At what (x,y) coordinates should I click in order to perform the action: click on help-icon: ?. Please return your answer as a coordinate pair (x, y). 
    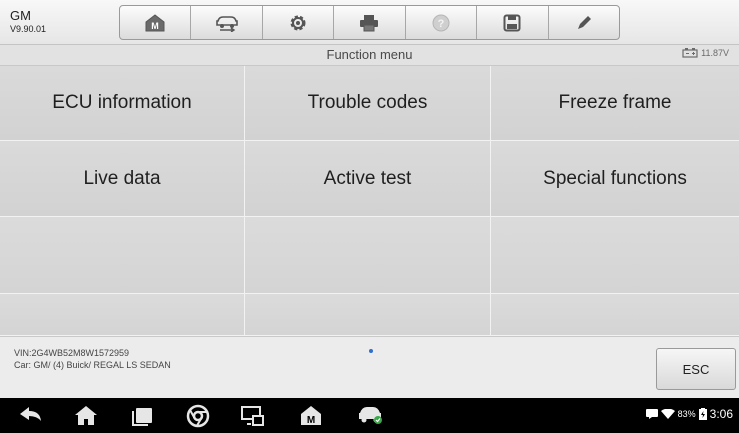
    Looking at the image, I should click on (441, 22).